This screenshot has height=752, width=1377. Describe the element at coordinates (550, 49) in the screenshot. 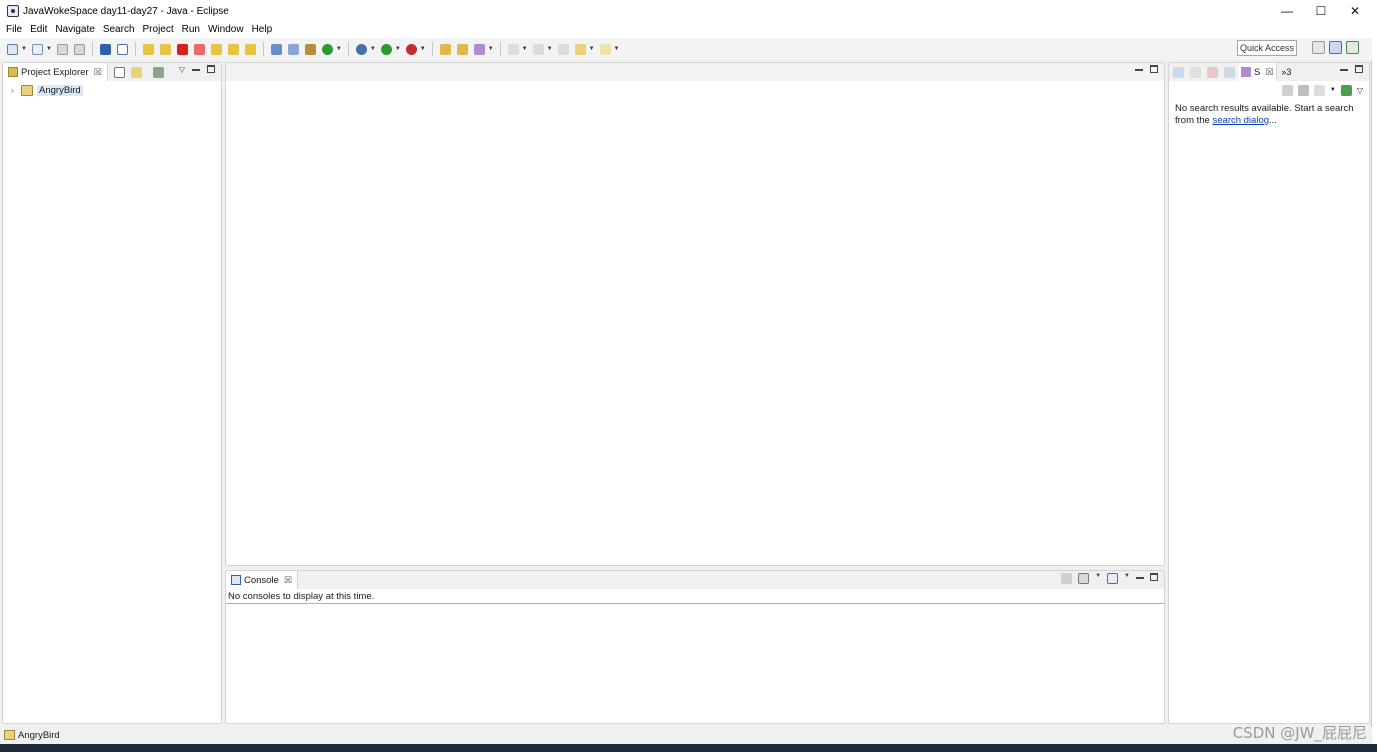

I see `prev-annotation-dropdown-icon: ▼` at that location.